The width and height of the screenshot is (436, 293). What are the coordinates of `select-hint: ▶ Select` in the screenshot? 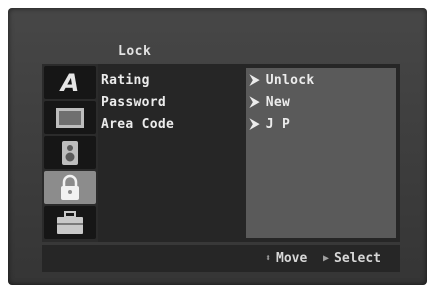 It's located at (352, 258).